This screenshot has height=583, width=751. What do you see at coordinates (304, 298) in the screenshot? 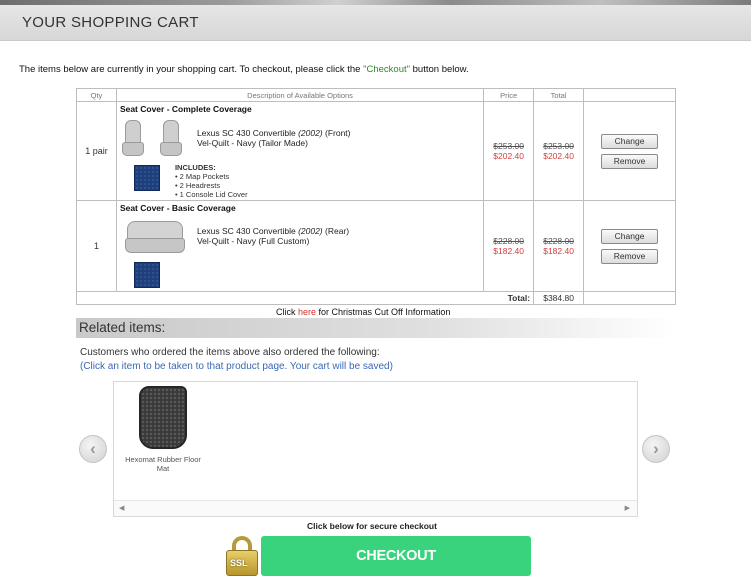
I see `total-label: Total:` at bounding box center [304, 298].